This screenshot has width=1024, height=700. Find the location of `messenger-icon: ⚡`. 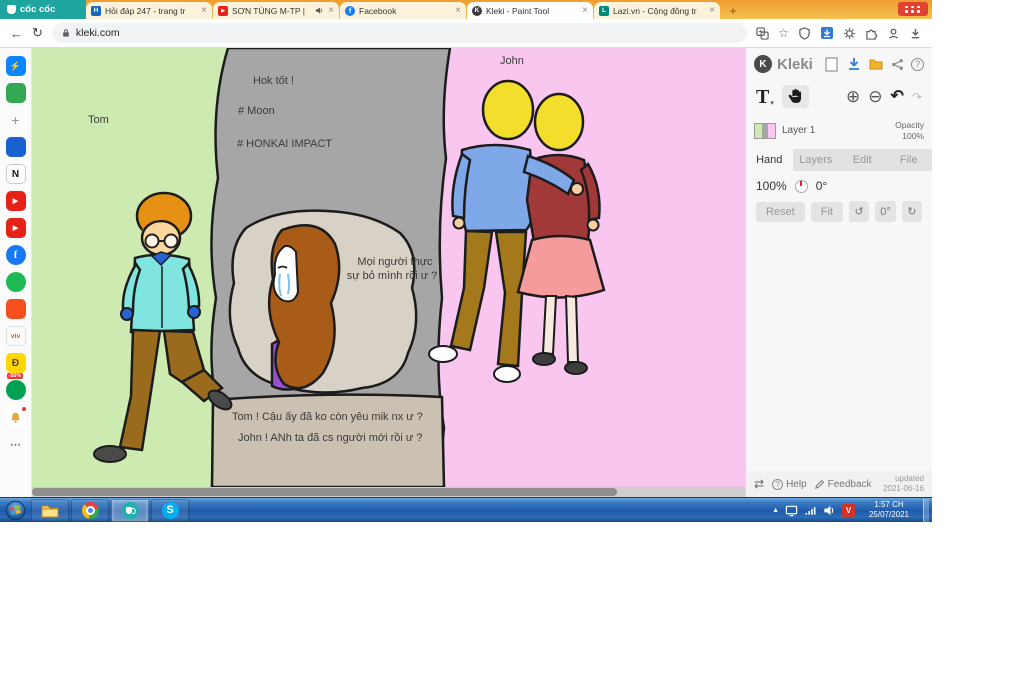

messenger-icon: ⚡ is located at coordinates (15, 66).